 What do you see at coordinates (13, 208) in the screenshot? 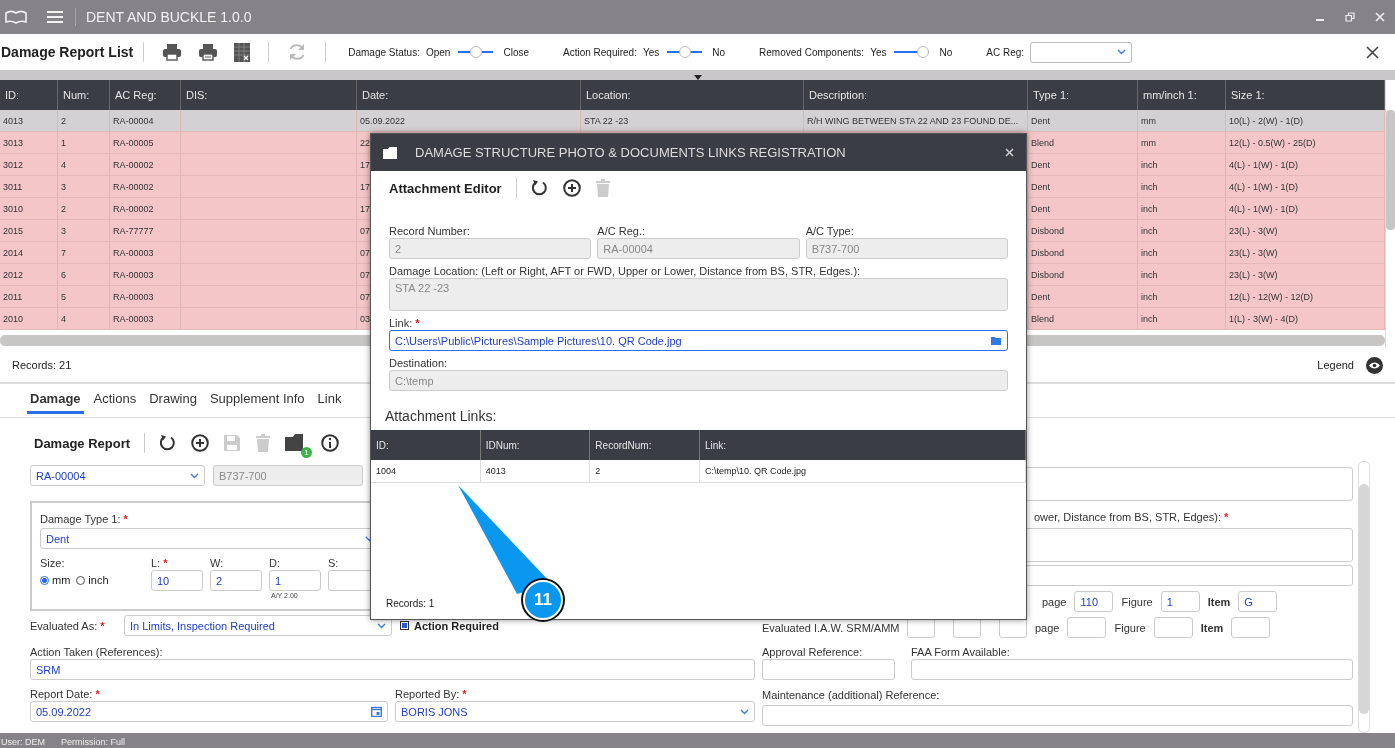
I see `table-cell: 3010` at bounding box center [13, 208].